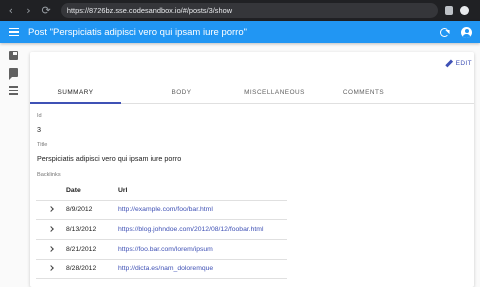  What do you see at coordinates (92, 229) in the screenshot?
I see `row-date: 8/13/2012` at bounding box center [92, 229].